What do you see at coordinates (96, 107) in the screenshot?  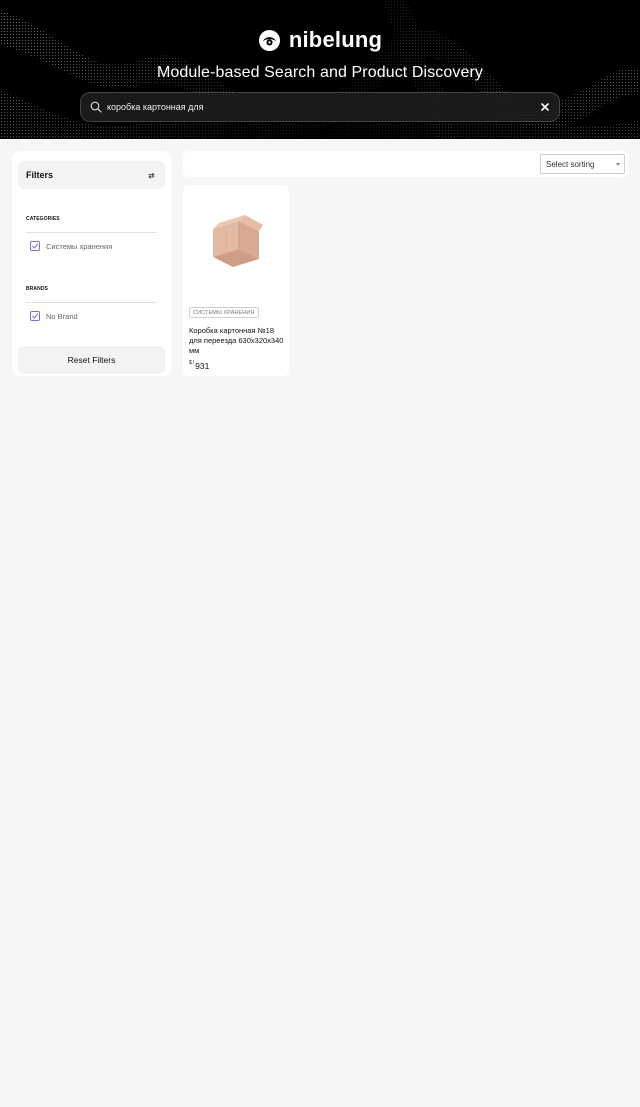 I see `search-icon` at bounding box center [96, 107].